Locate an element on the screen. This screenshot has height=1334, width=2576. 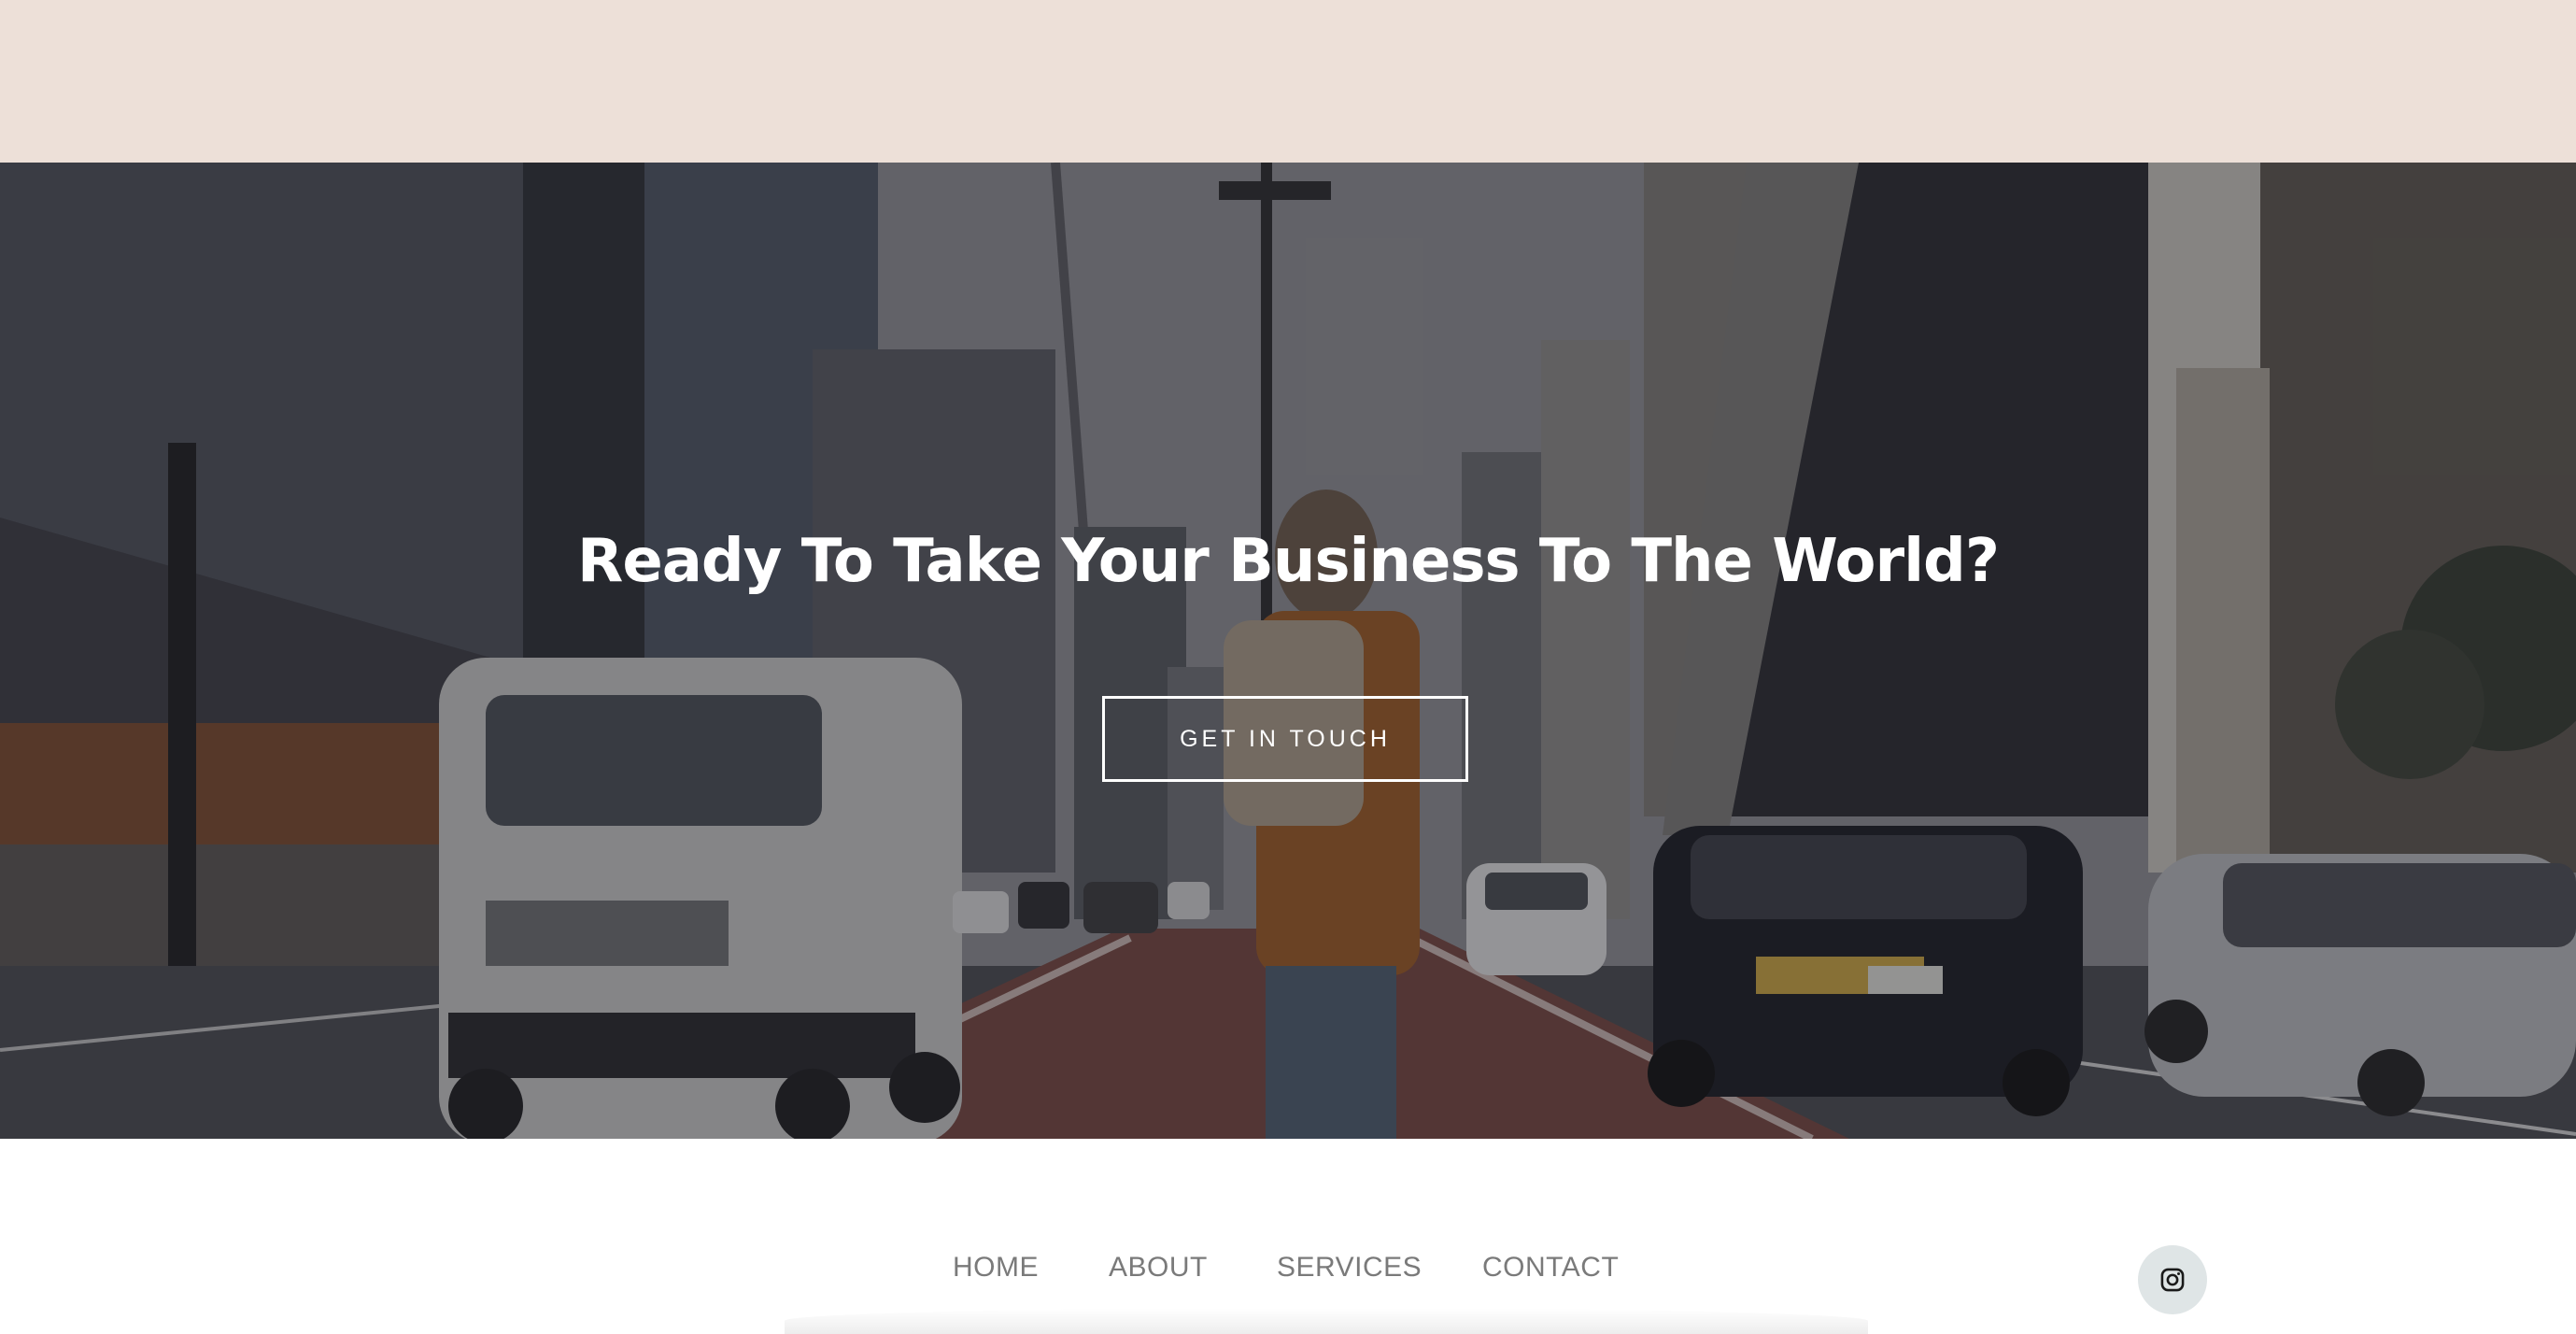
nav-link-services: SERVICES is located at coordinates (1349, 1268).